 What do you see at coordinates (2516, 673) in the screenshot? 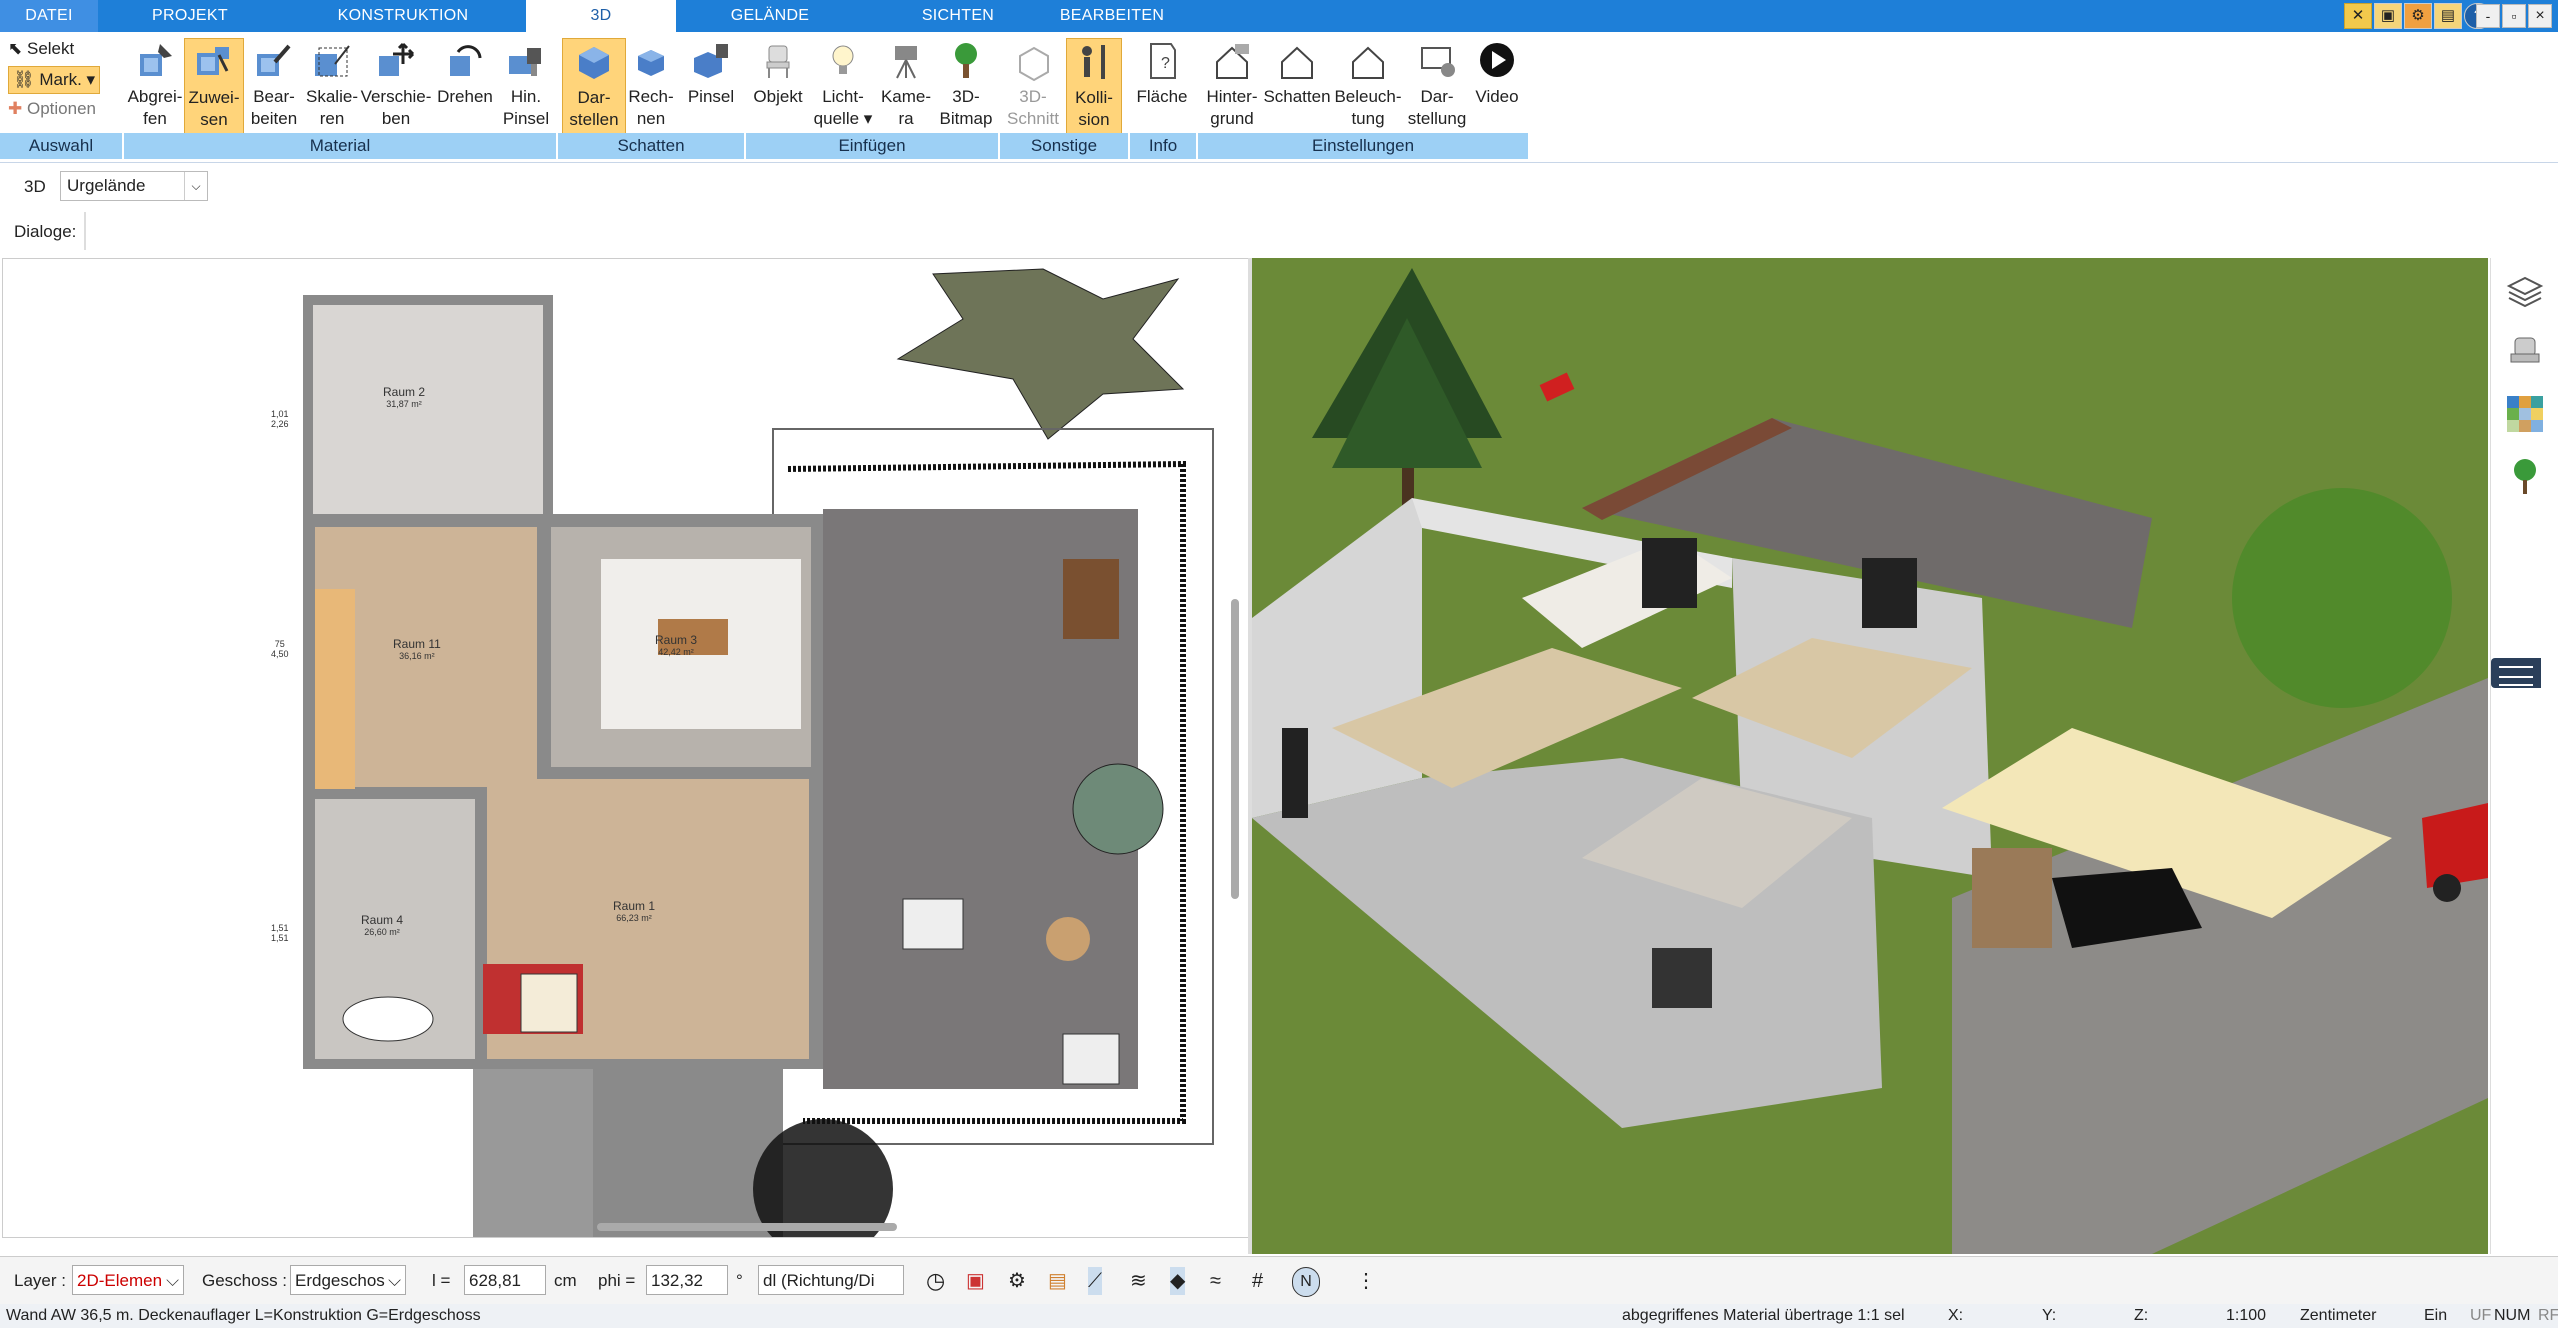
I see `menu-toggle` at bounding box center [2516, 673].